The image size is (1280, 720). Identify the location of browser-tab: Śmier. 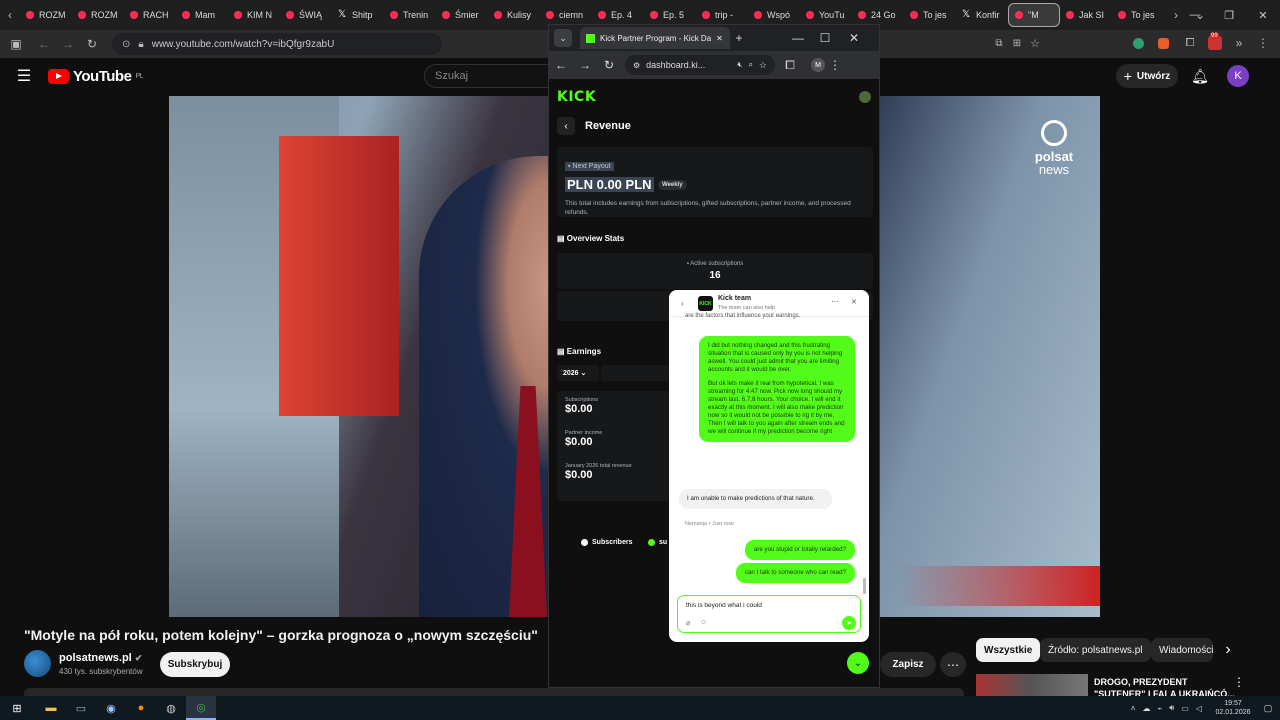
(462, 15).